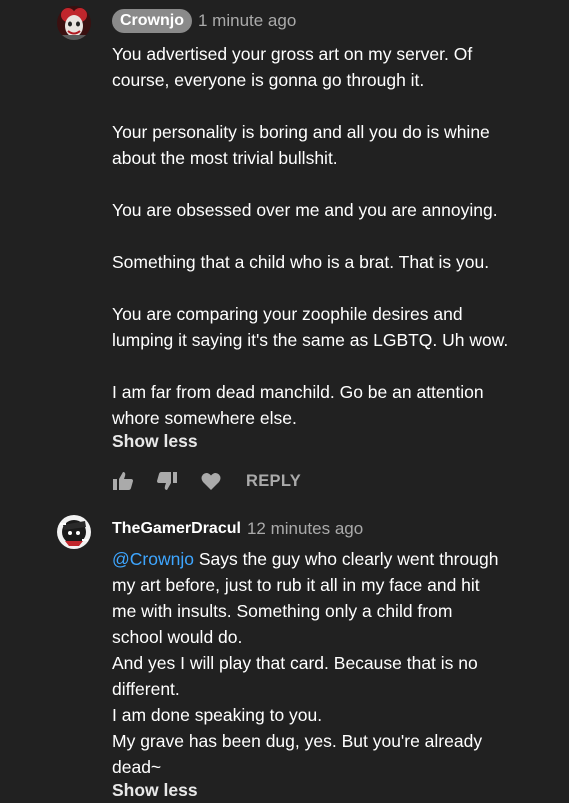 This screenshot has height=803, width=569. What do you see at coordinates (305, 529) in the screenshot?
I see `timestamp: 12 minutes ago` at bounding box center [305, 529].